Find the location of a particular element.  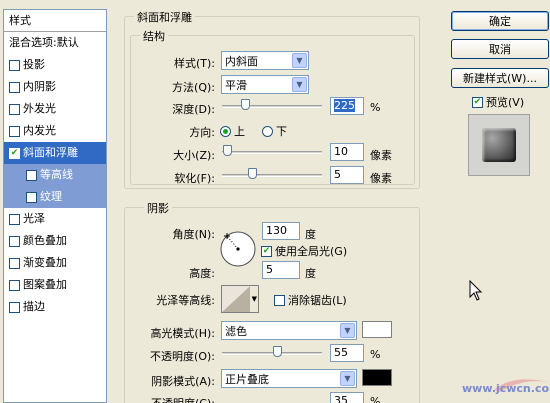

style-item-label: 描边 is located at coordinates (34, 306).